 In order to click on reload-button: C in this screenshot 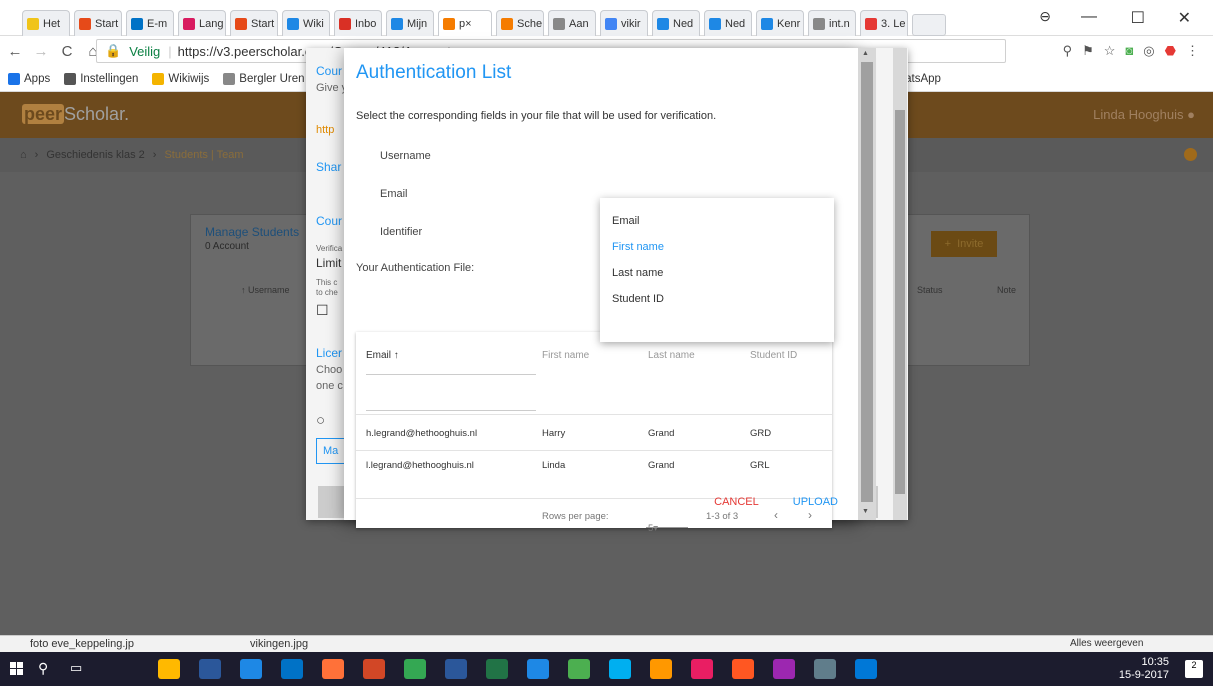, I will do `click(67, 51)`.